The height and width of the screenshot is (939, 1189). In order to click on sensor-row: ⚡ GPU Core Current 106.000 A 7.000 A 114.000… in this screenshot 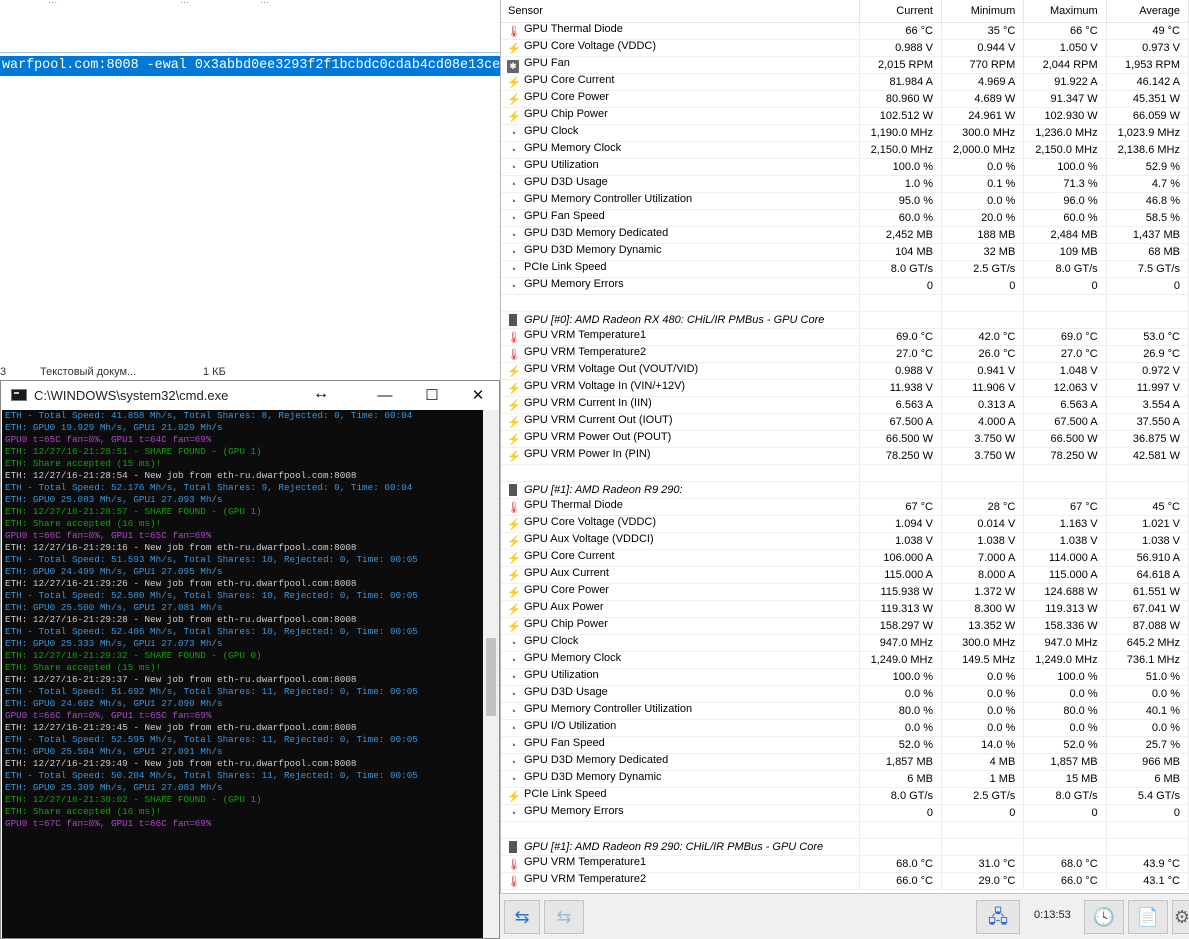, I will do `click(845, 558)`.